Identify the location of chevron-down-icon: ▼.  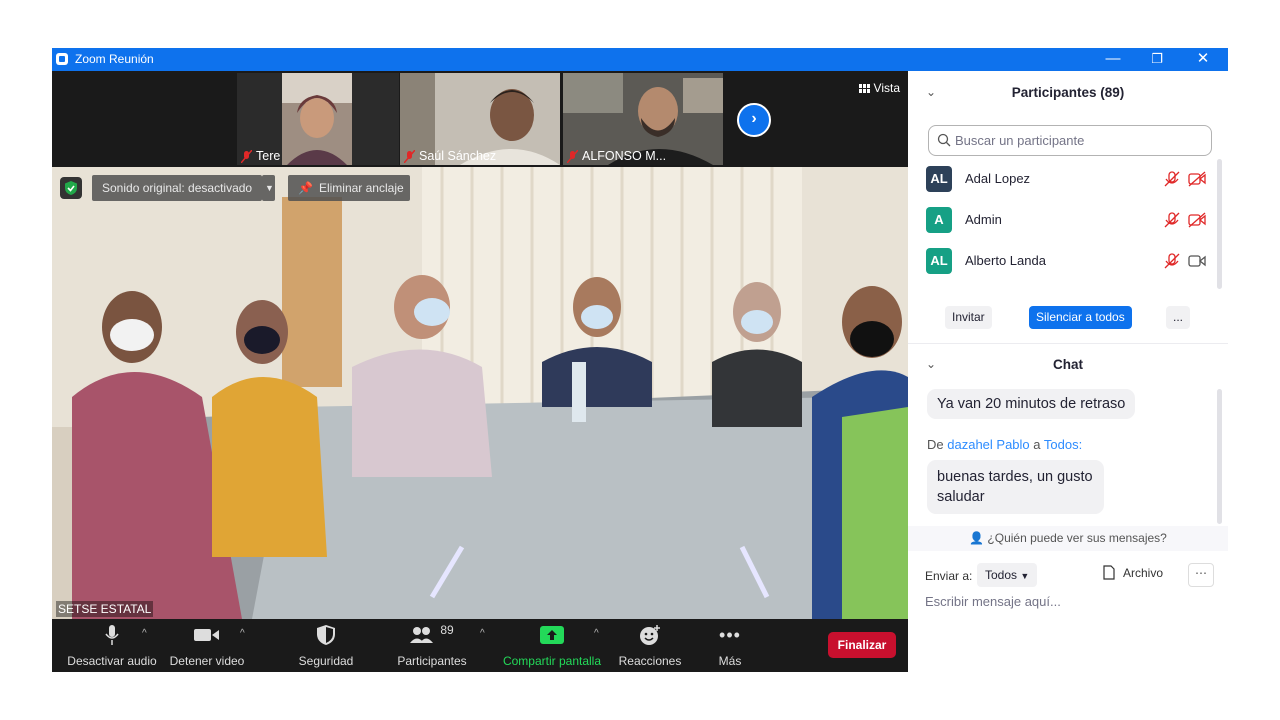
(1025, 576).